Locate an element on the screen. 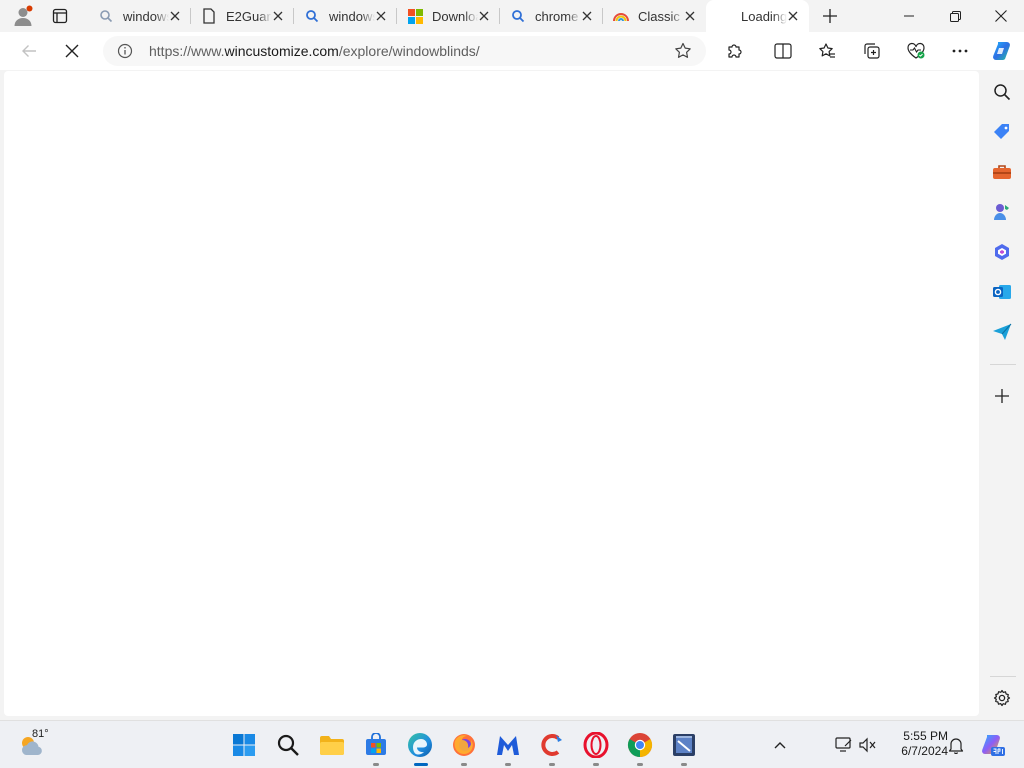 The width and height of the screenshot is (1024, 768). chrome-icon is located at coordinates (640, 745).